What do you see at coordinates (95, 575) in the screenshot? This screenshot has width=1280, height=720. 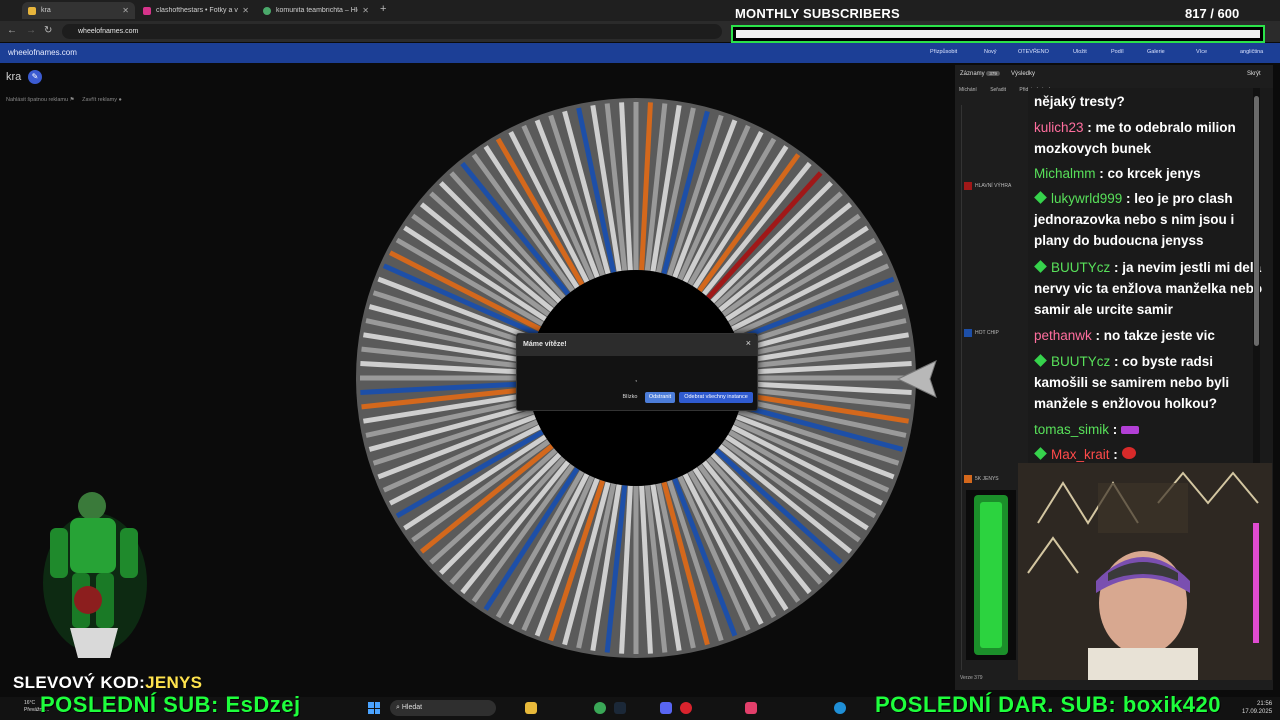 I see `booster-character-logo` at bounding box center [95, 575].